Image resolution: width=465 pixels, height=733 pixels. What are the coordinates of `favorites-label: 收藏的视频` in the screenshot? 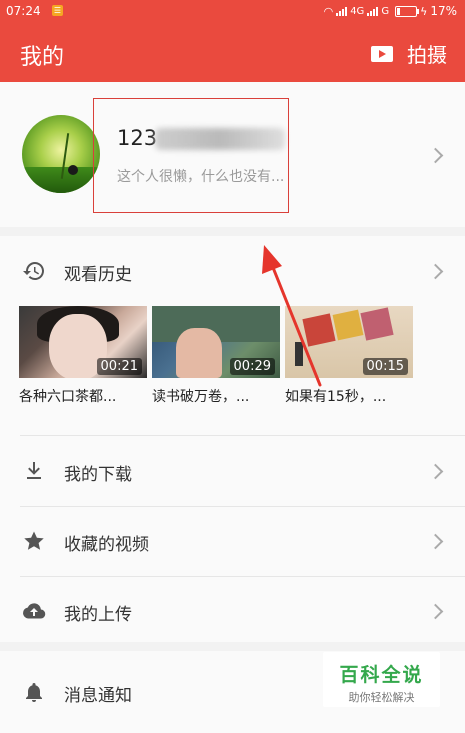 It's located at (106, 545).